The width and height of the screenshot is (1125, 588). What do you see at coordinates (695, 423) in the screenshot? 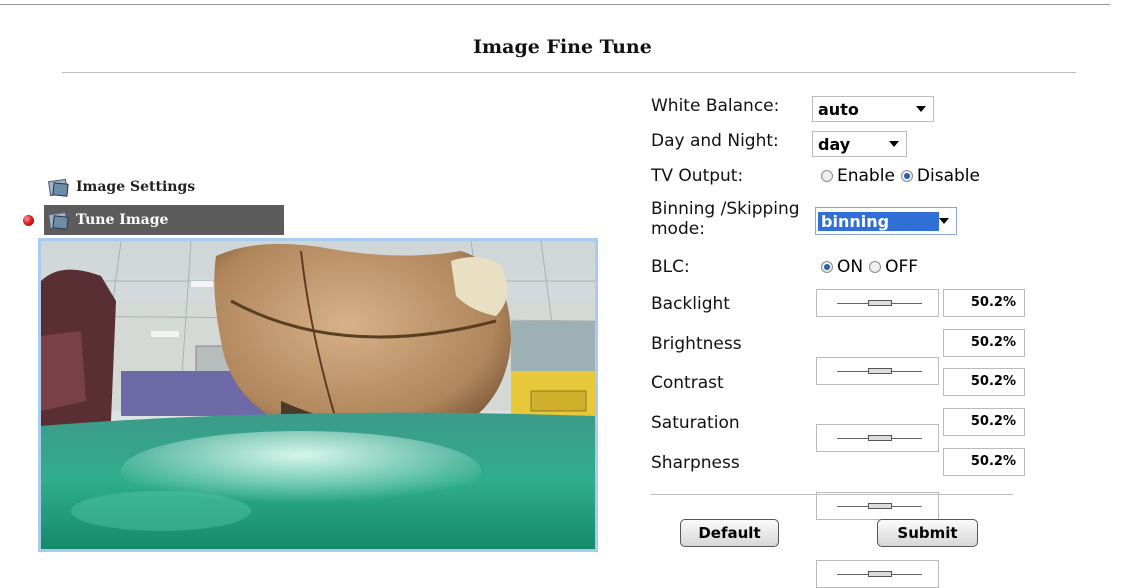
I see `slider-label: Saturation` at bounding box center [695, 423].